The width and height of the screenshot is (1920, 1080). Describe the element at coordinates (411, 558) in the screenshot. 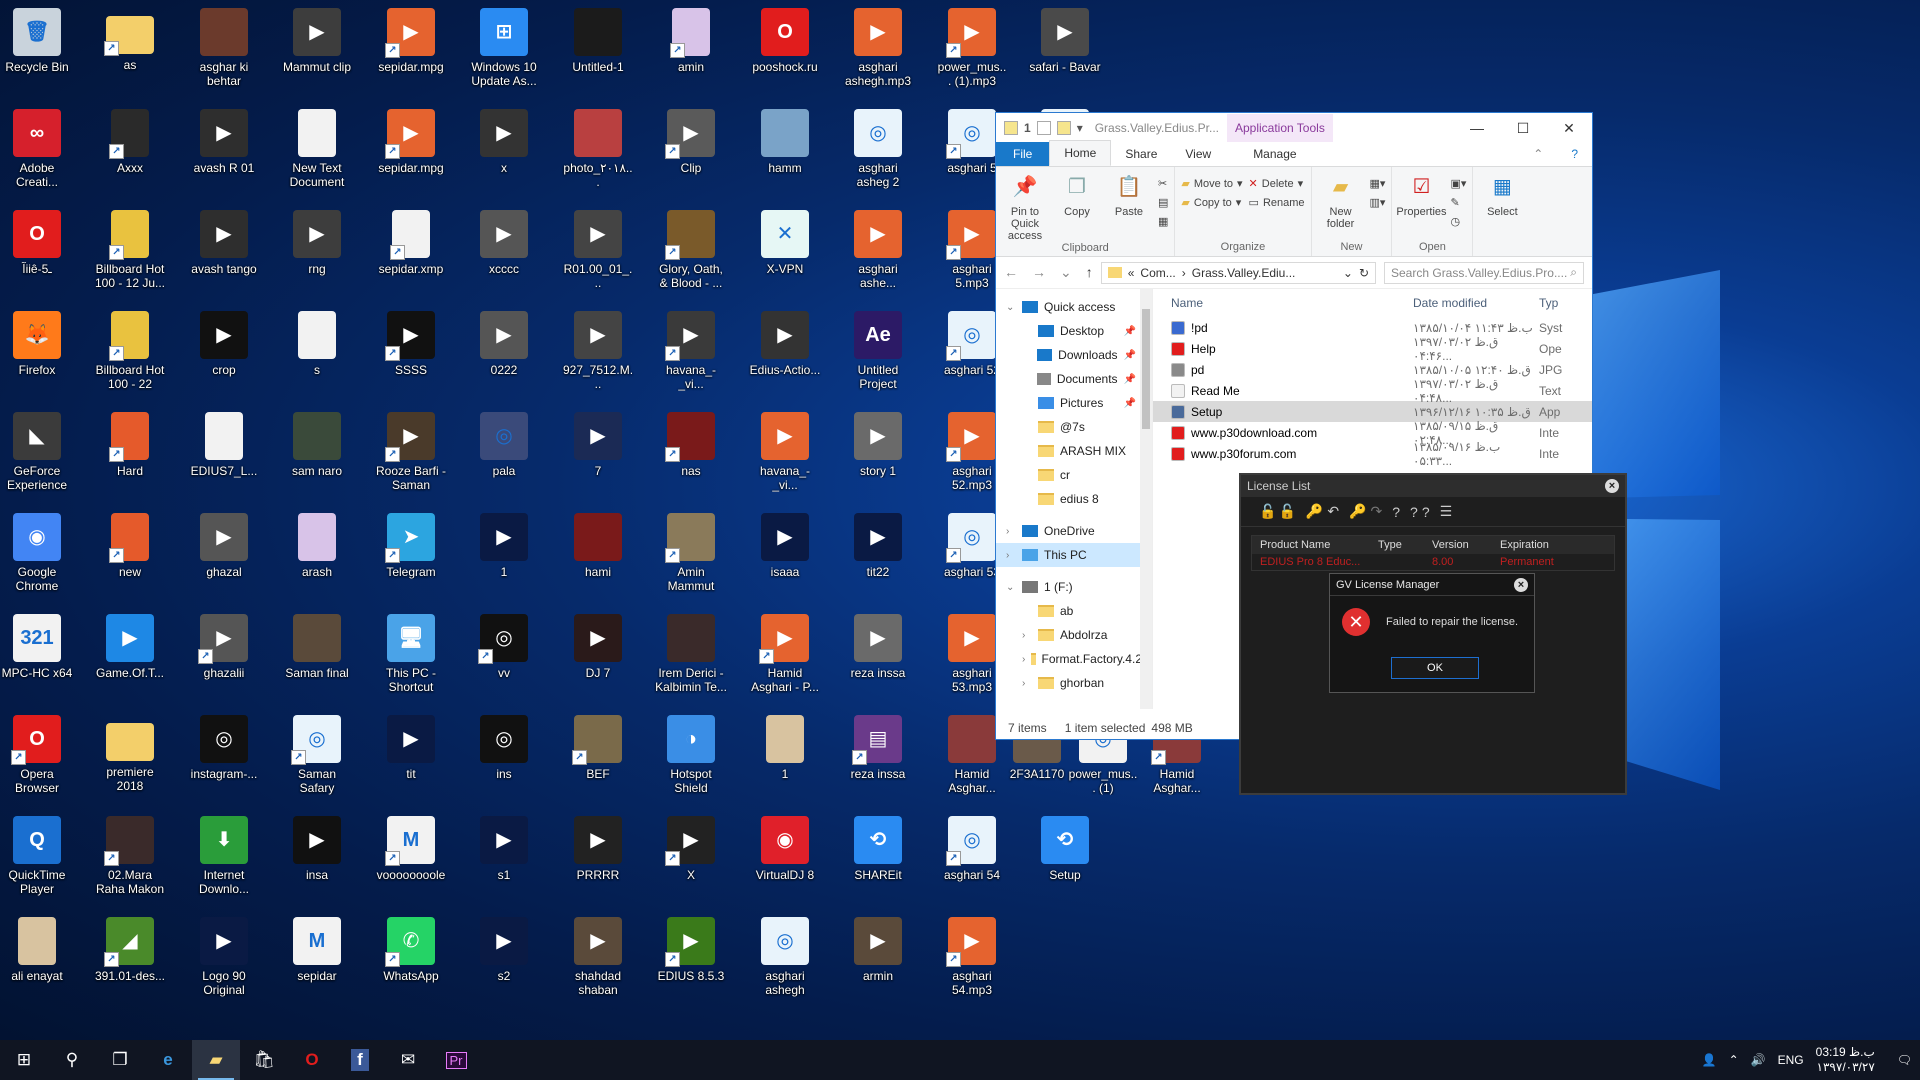

I see `desktop-icon: ➤ Telegram` at that location.